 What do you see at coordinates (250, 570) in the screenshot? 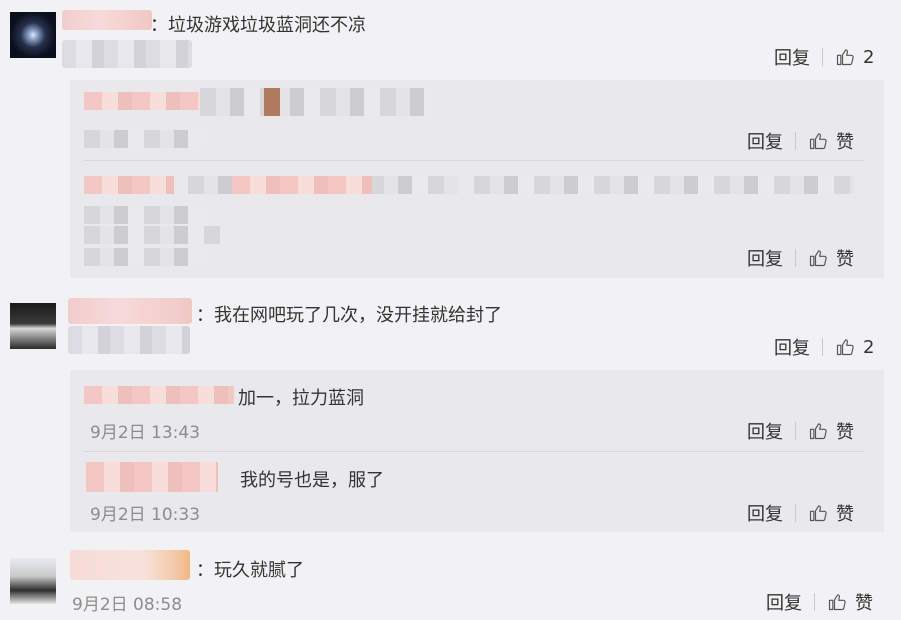
I see `comment-text: ：玩久就腻了` at bounding box center [250, 570].